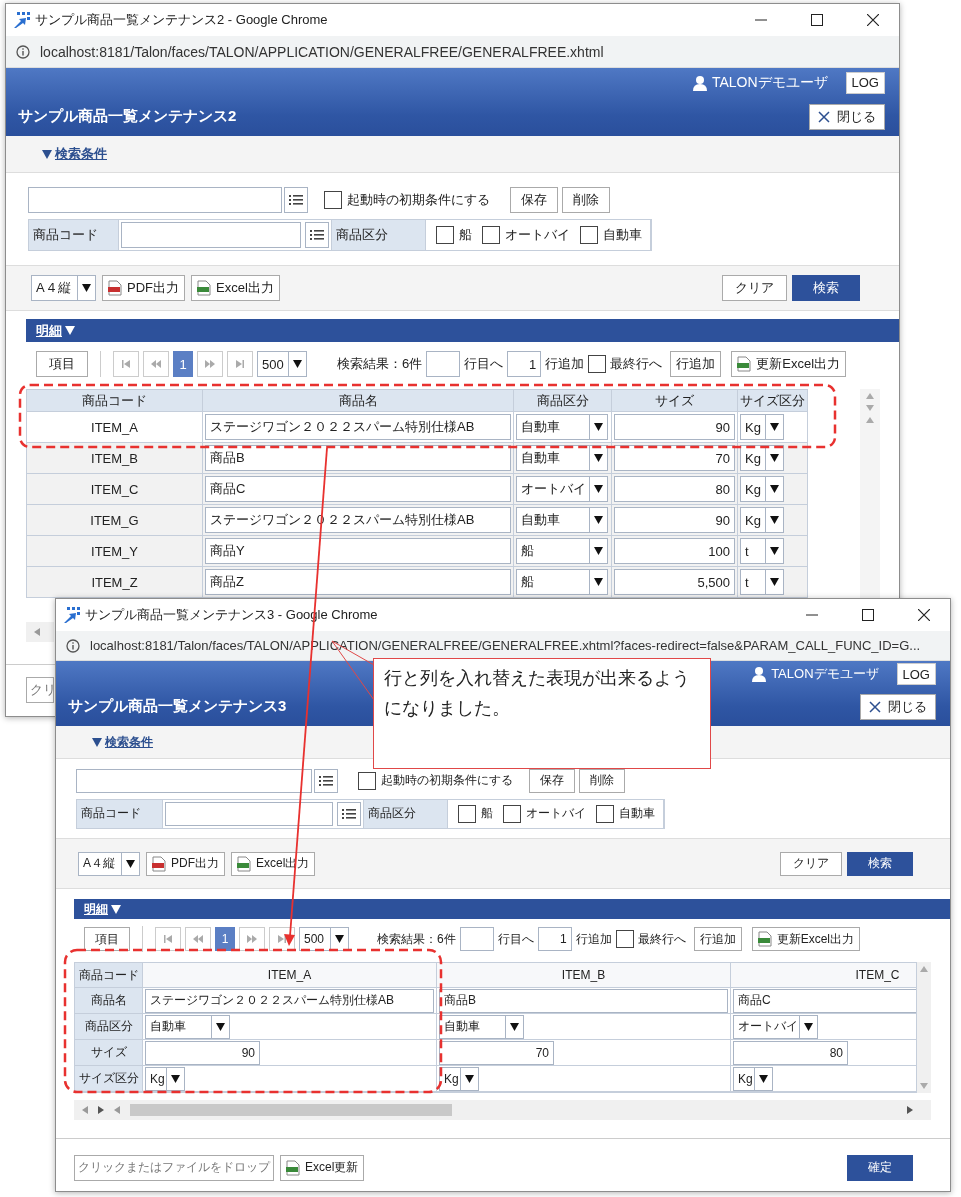 The image size is (961, 1197). What do you see at coordinates (322, 1167) in the screenshot?
I see `excel-update-button: Excel更新` at bounding box center [322, 1167].